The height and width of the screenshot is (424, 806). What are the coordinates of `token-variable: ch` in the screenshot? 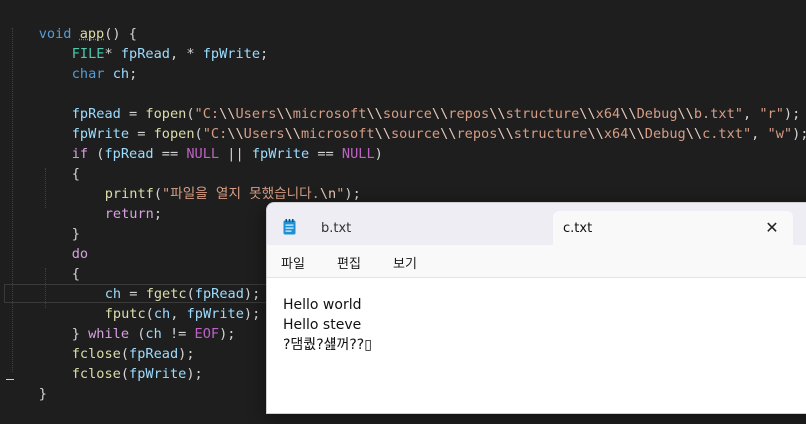 It's located at (121, 74).